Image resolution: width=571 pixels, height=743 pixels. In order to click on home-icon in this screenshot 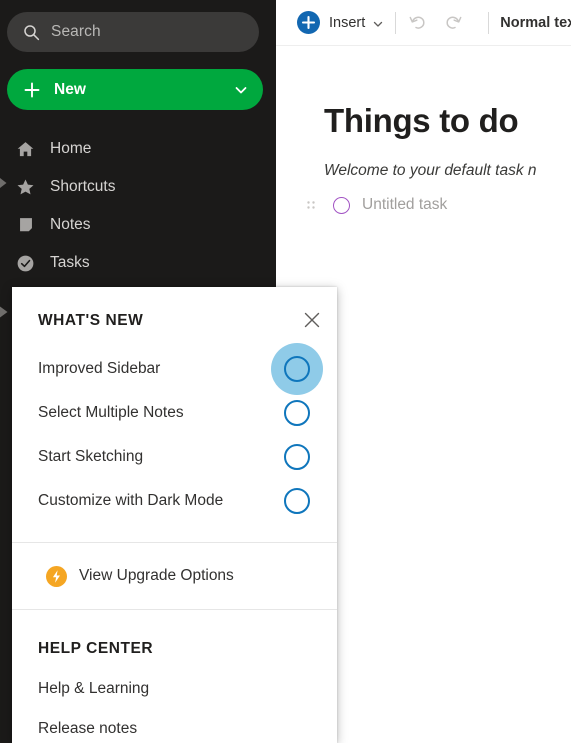, I will do `click(25, 149)`.